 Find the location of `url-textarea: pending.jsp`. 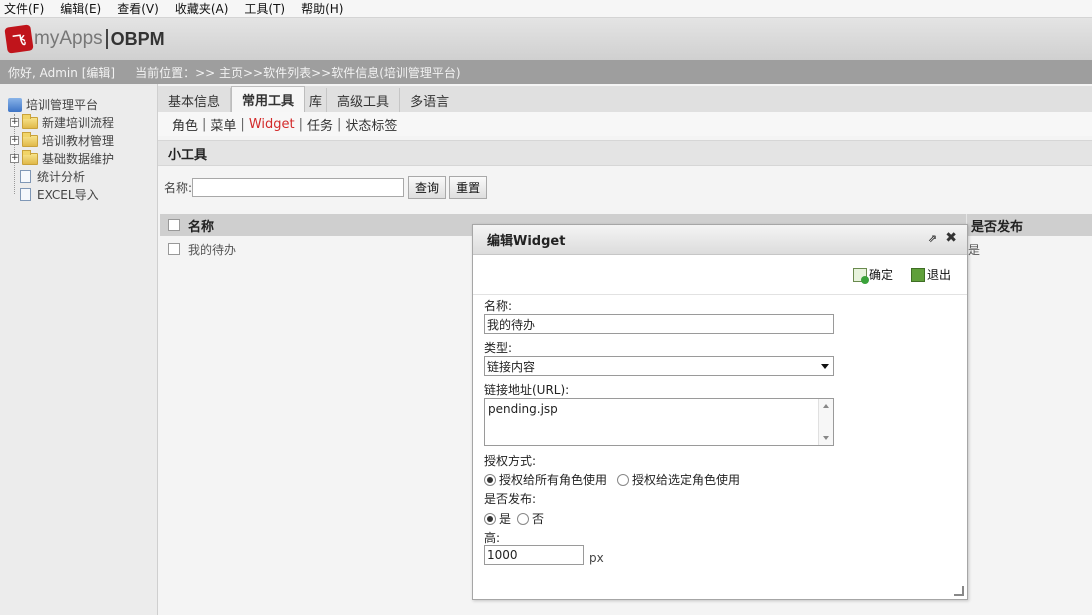

url-textarea: pending.jsp is located at coordinates (659, 422).